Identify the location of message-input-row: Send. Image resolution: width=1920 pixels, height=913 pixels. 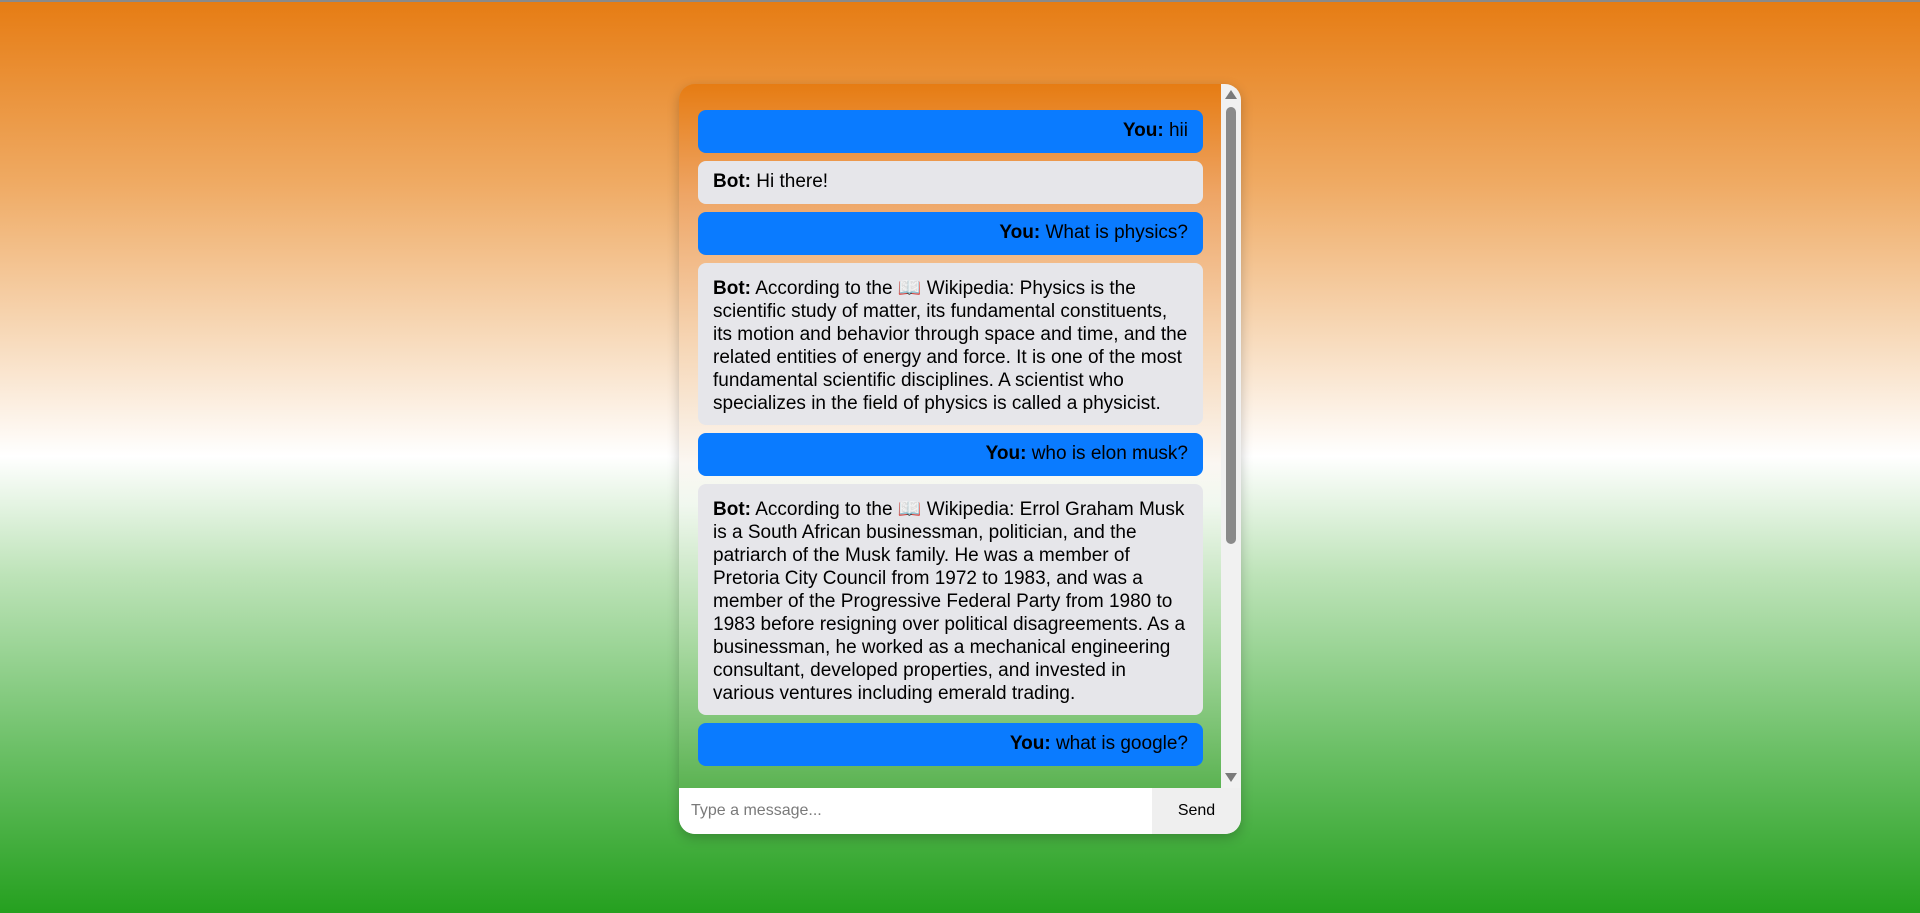
(960, 811).